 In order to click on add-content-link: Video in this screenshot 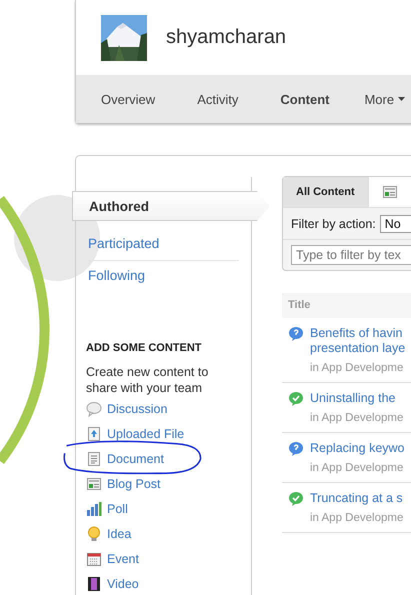, I will do `click(163, 583)`.